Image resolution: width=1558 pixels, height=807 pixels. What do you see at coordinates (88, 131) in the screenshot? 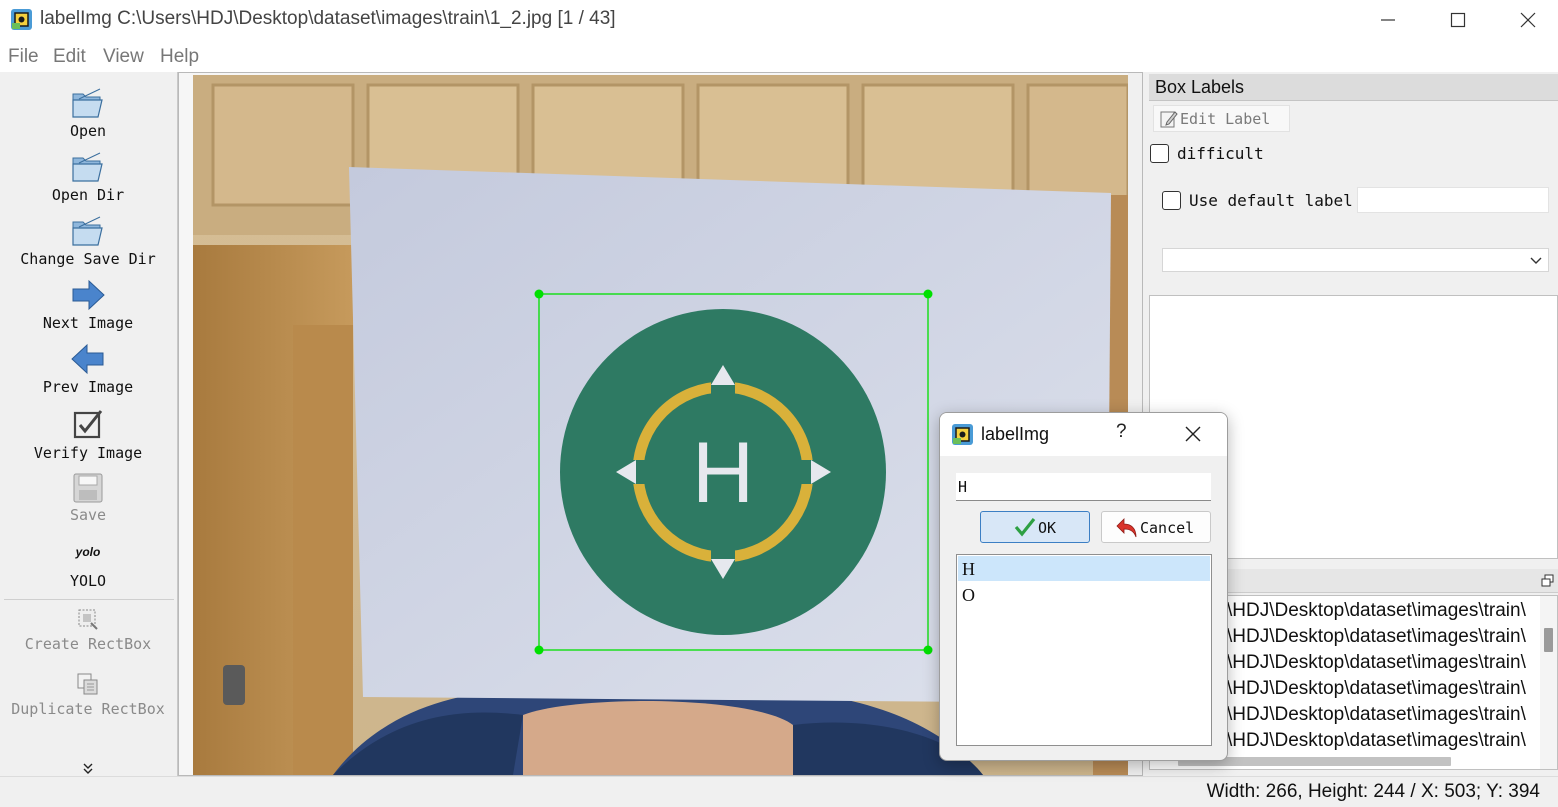
I see `tool-label: Open` at bounding box center [88, 131].